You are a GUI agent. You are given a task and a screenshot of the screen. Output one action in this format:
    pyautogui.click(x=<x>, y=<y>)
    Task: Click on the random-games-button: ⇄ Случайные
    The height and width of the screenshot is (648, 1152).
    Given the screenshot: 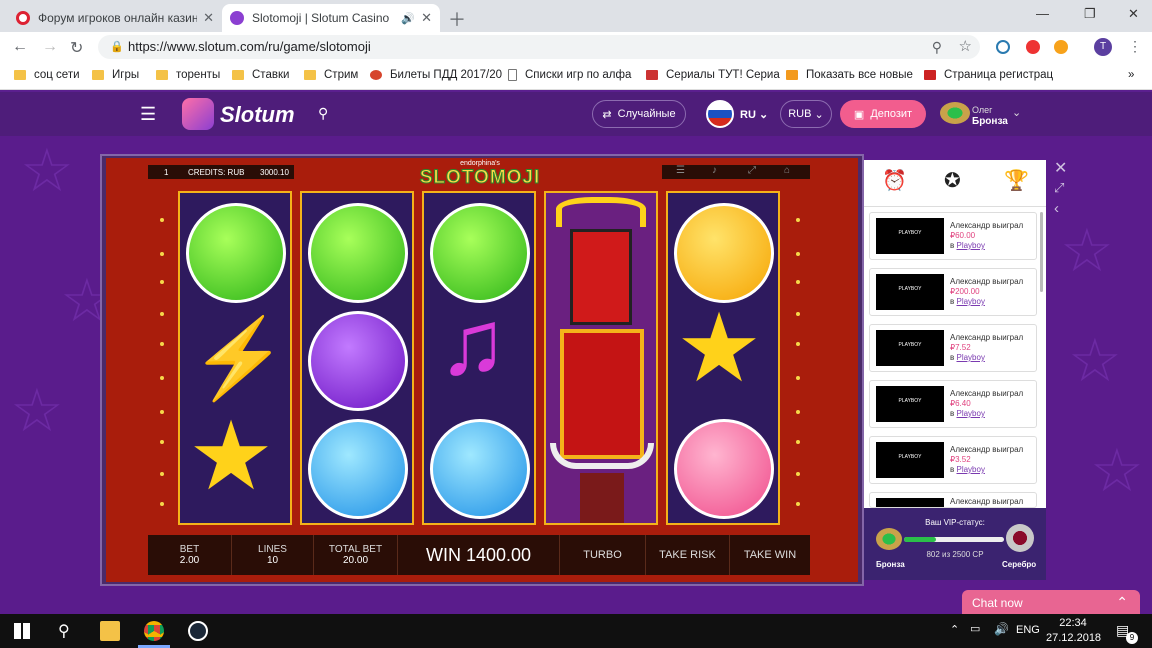 What is the action you would take?
    pyautogui.click(x=639, y=114)
    